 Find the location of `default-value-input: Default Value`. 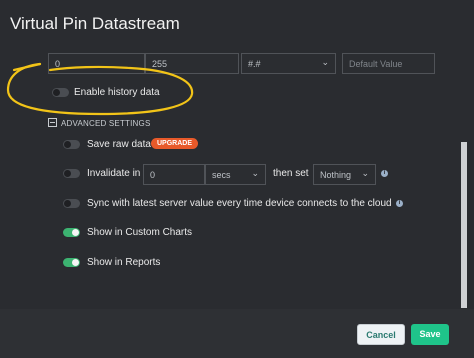

default-value-input: Default Value is located at coordinates (388, 63).